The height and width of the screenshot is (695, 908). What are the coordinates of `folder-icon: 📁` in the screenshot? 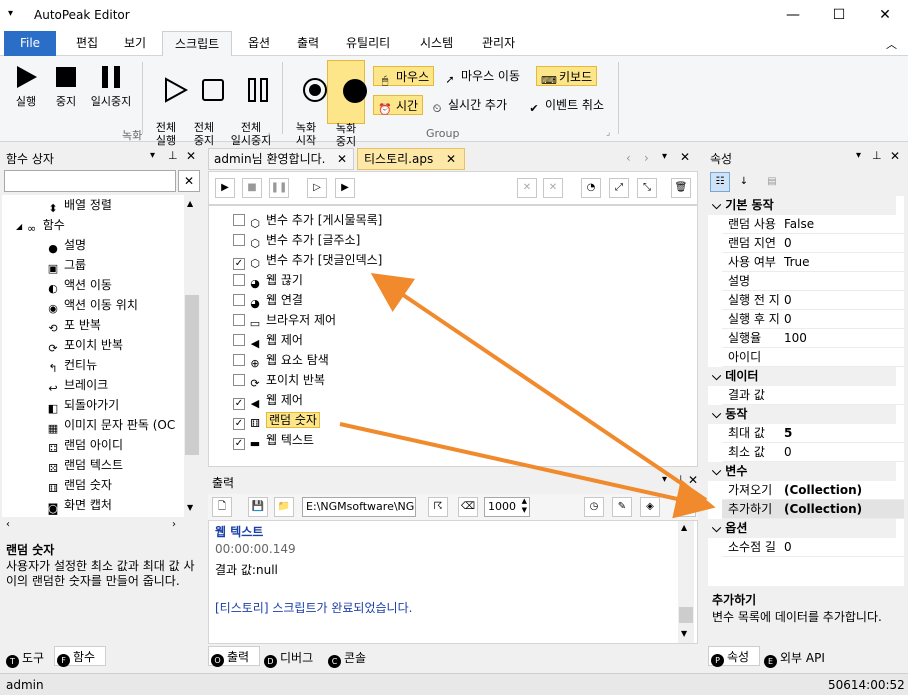 It's located at (284, 507).